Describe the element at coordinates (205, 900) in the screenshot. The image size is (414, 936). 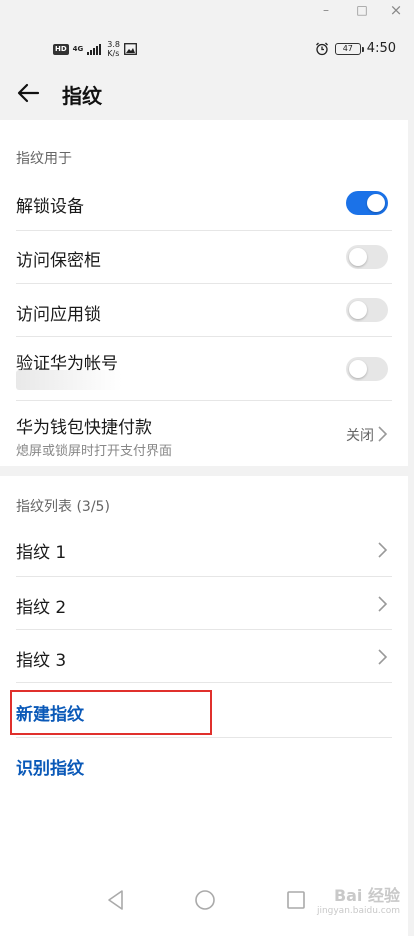
I see `nav-home-icon` at that location.